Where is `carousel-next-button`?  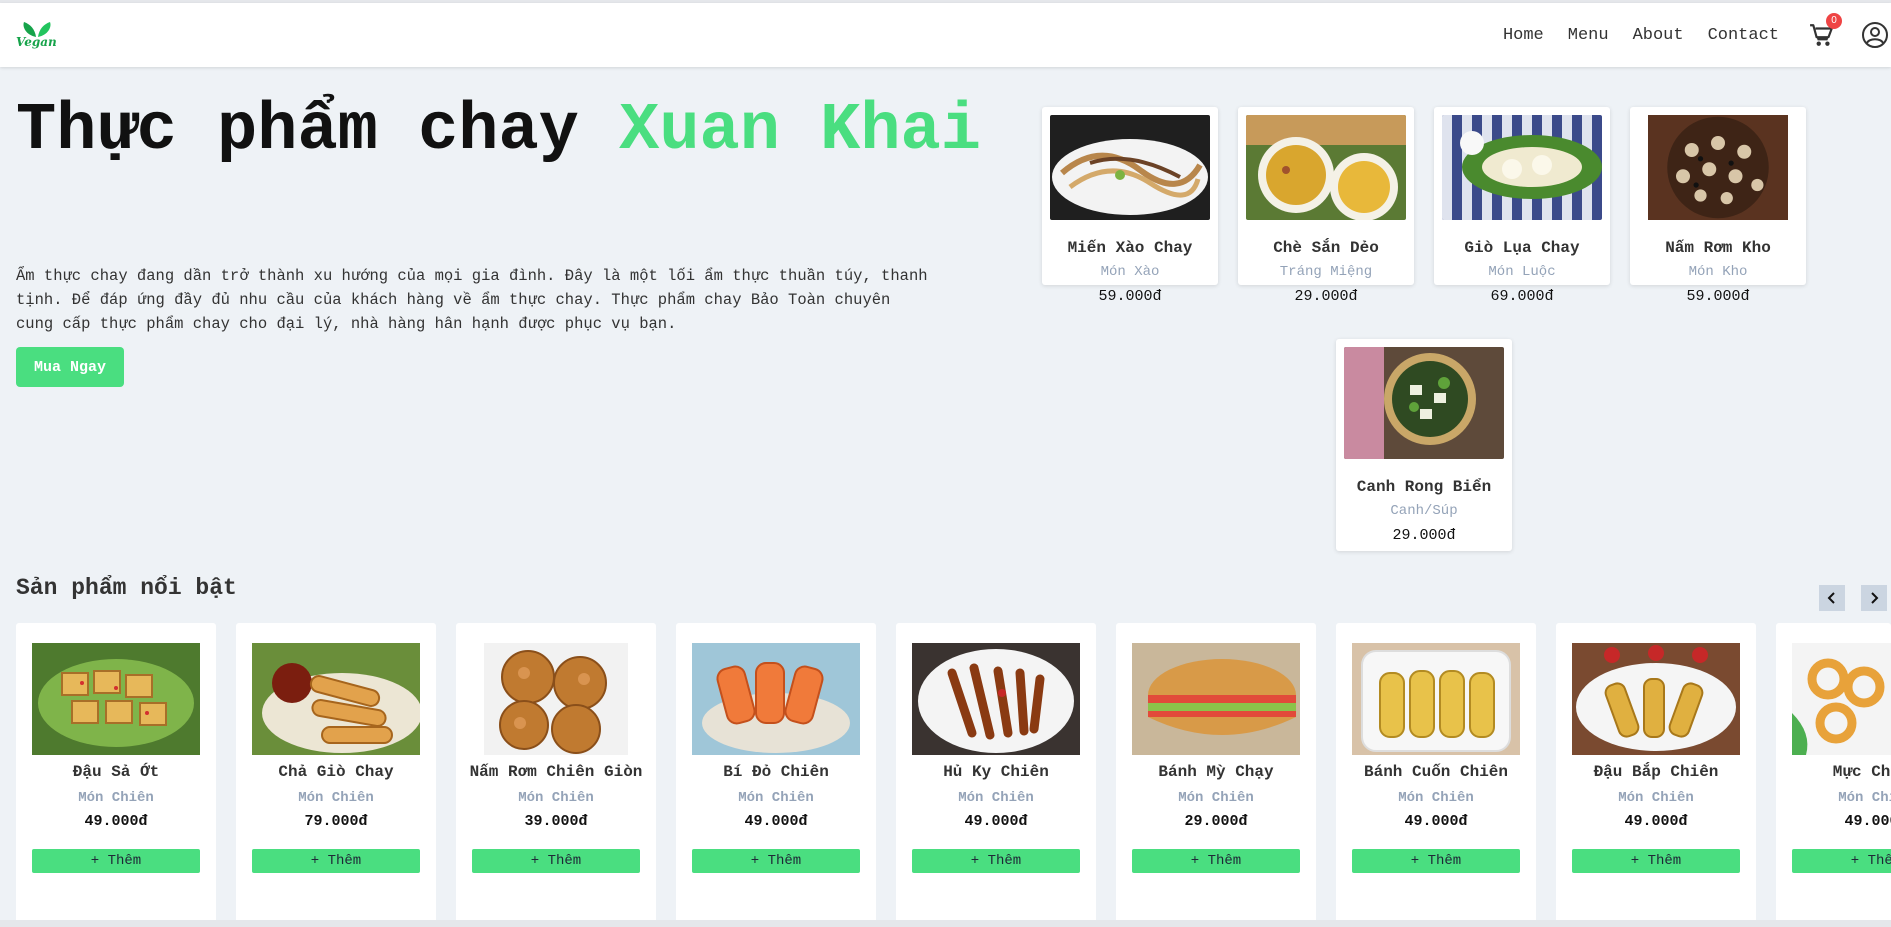 carousel-next-button is located at coordinates (1874, 598).